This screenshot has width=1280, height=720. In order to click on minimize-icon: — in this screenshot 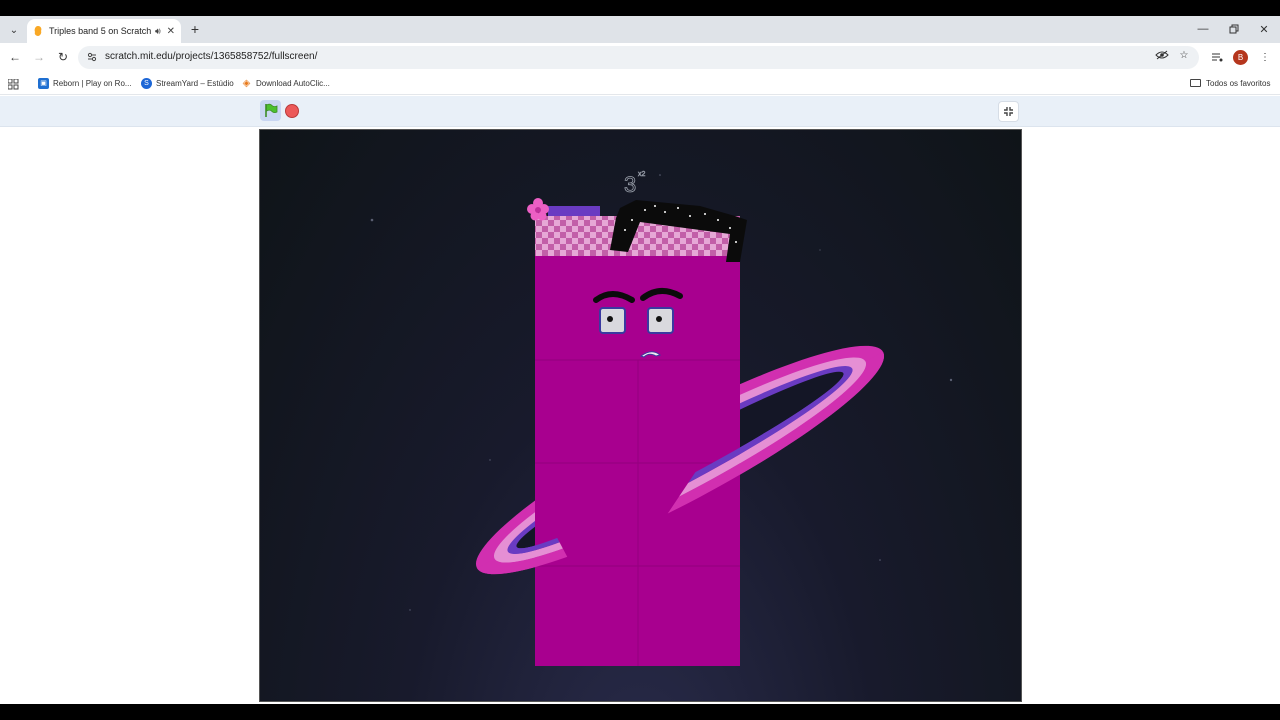, I will do `click(1203, 29)`.